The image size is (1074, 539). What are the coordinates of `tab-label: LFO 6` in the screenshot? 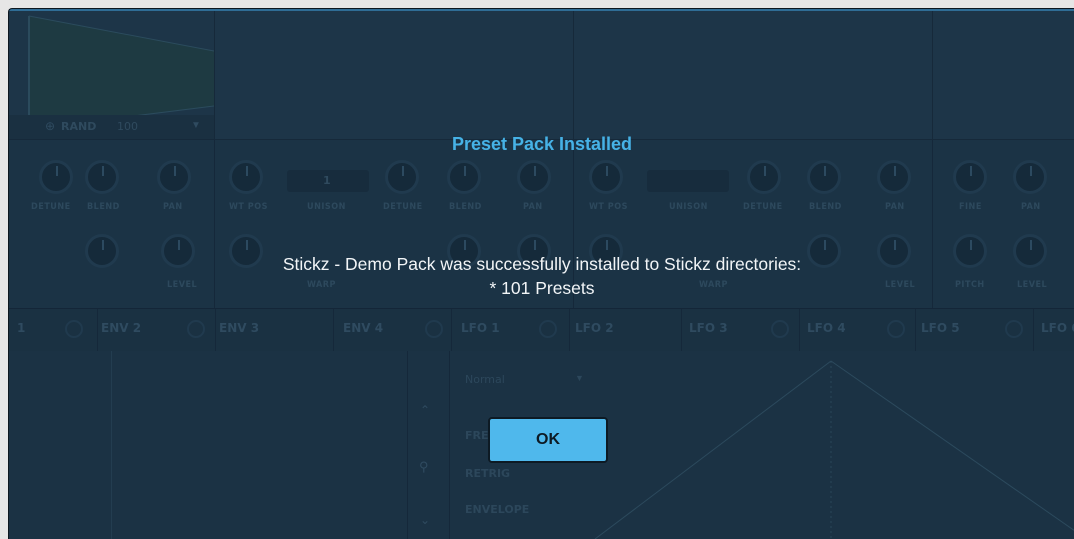 It's located at (1057, 328).